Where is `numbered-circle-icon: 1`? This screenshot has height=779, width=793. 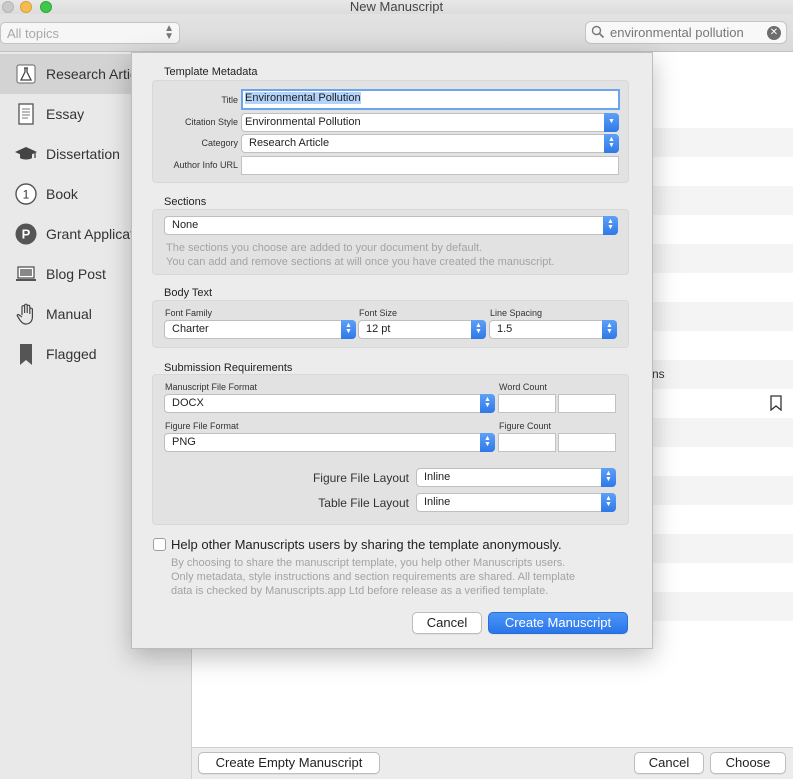
numbered-circle-icon: 1 is located at coordinates (26, 194).